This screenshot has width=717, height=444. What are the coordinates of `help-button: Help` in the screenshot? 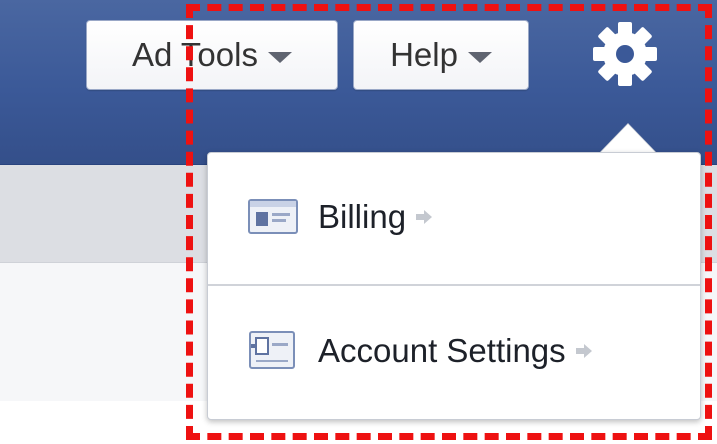 It's located at (441, 55).